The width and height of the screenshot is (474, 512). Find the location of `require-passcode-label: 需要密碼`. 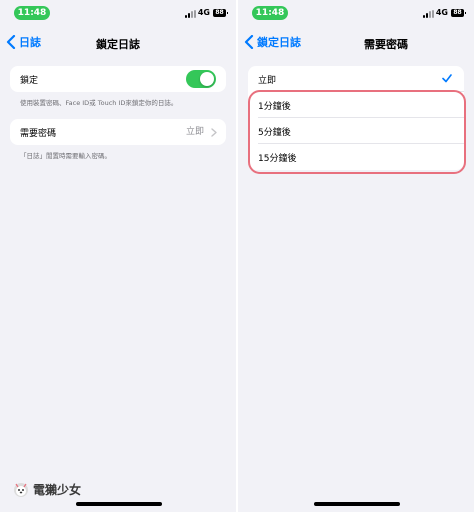

require-passcode-label: 需要密碼 is located at coordinates (38, 133).